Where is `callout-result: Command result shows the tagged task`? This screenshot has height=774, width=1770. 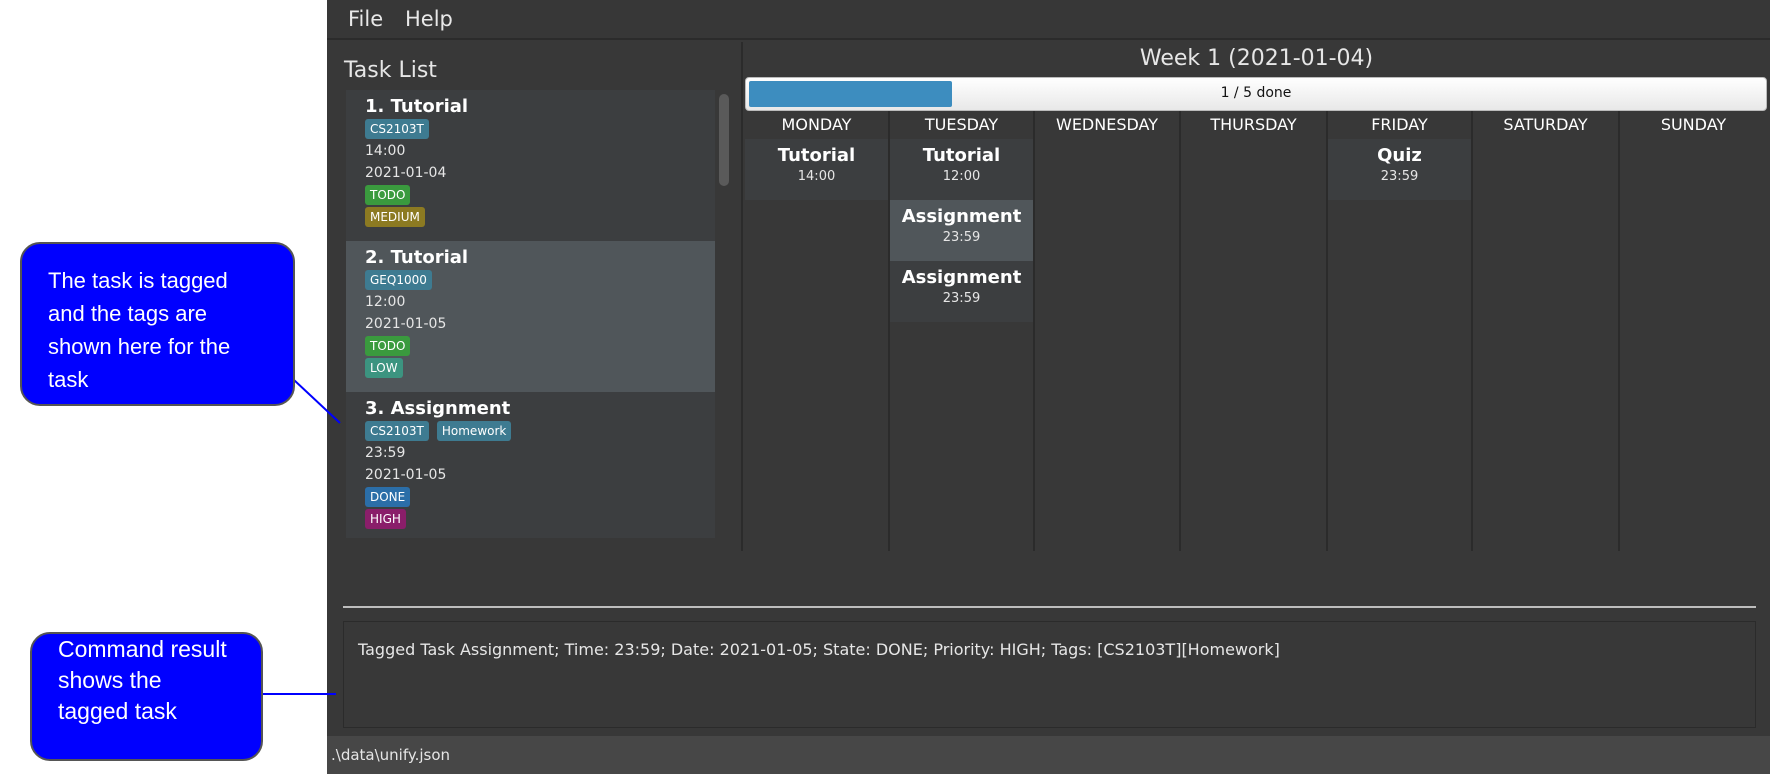 callout-result: Command result shows the tagged task is located at coordinates (146, 696).